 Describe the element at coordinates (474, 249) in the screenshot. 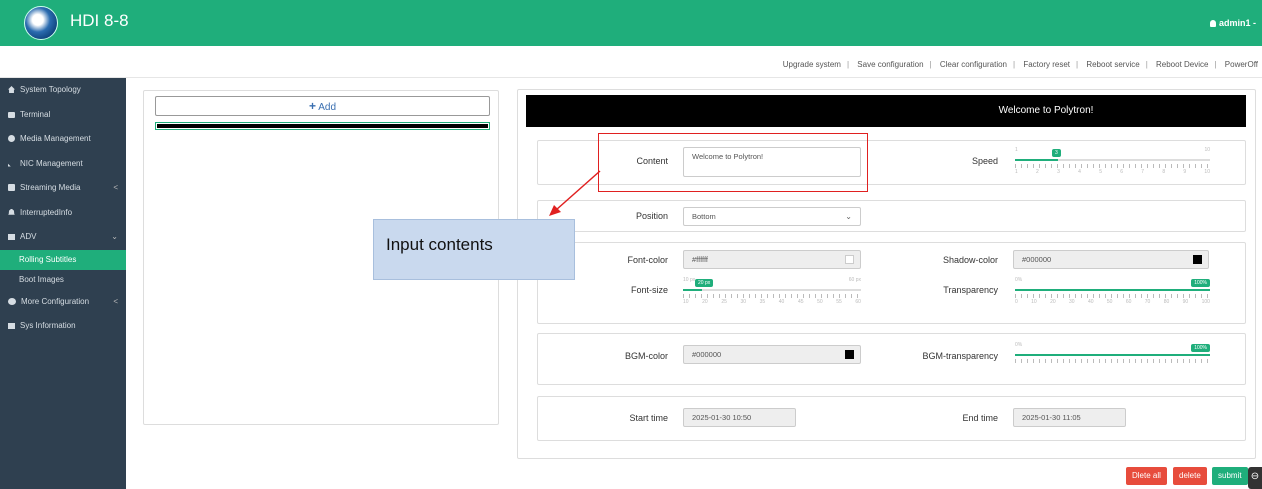

I see `input-contents-callout: Input contents` at that location.